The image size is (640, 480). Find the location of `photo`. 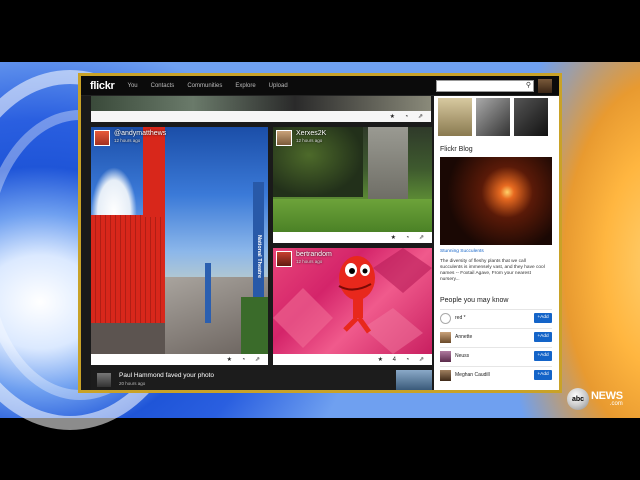

photo is located at coordinates (261, 103).